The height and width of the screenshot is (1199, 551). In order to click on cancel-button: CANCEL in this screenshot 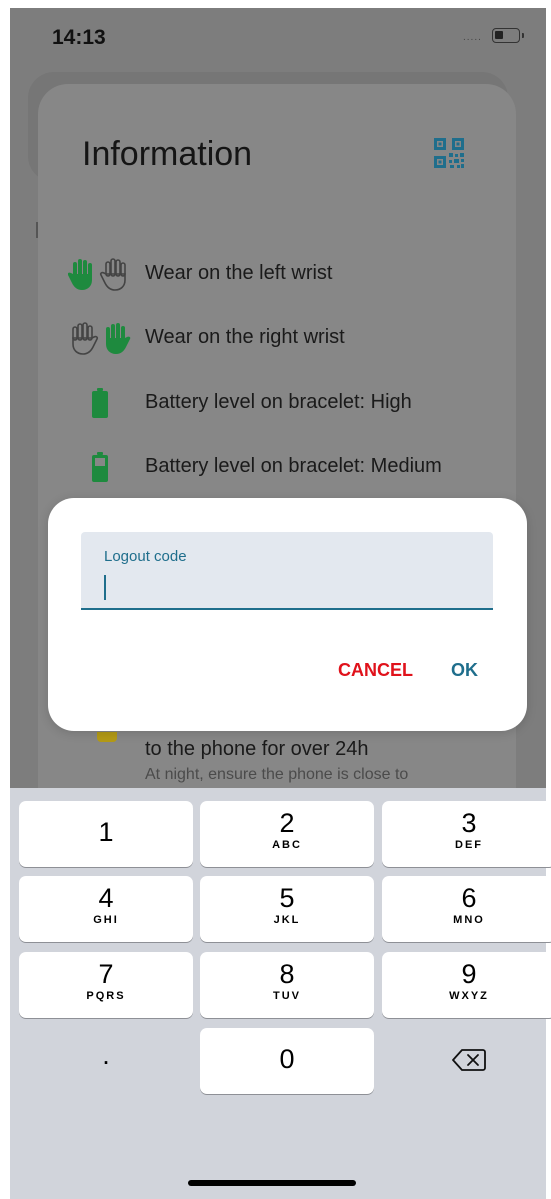, I will do `click(375, 670)`.